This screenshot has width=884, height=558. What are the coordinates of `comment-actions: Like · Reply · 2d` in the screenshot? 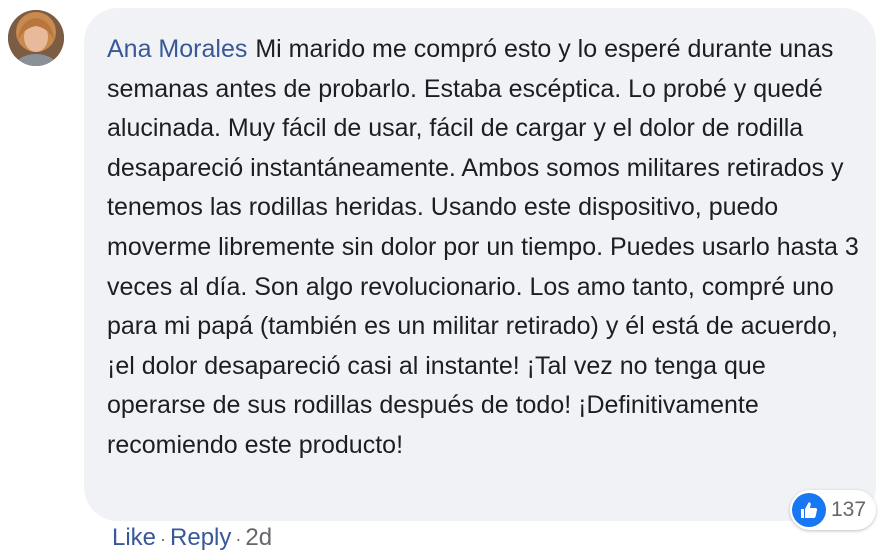 It's located at (192, 538).